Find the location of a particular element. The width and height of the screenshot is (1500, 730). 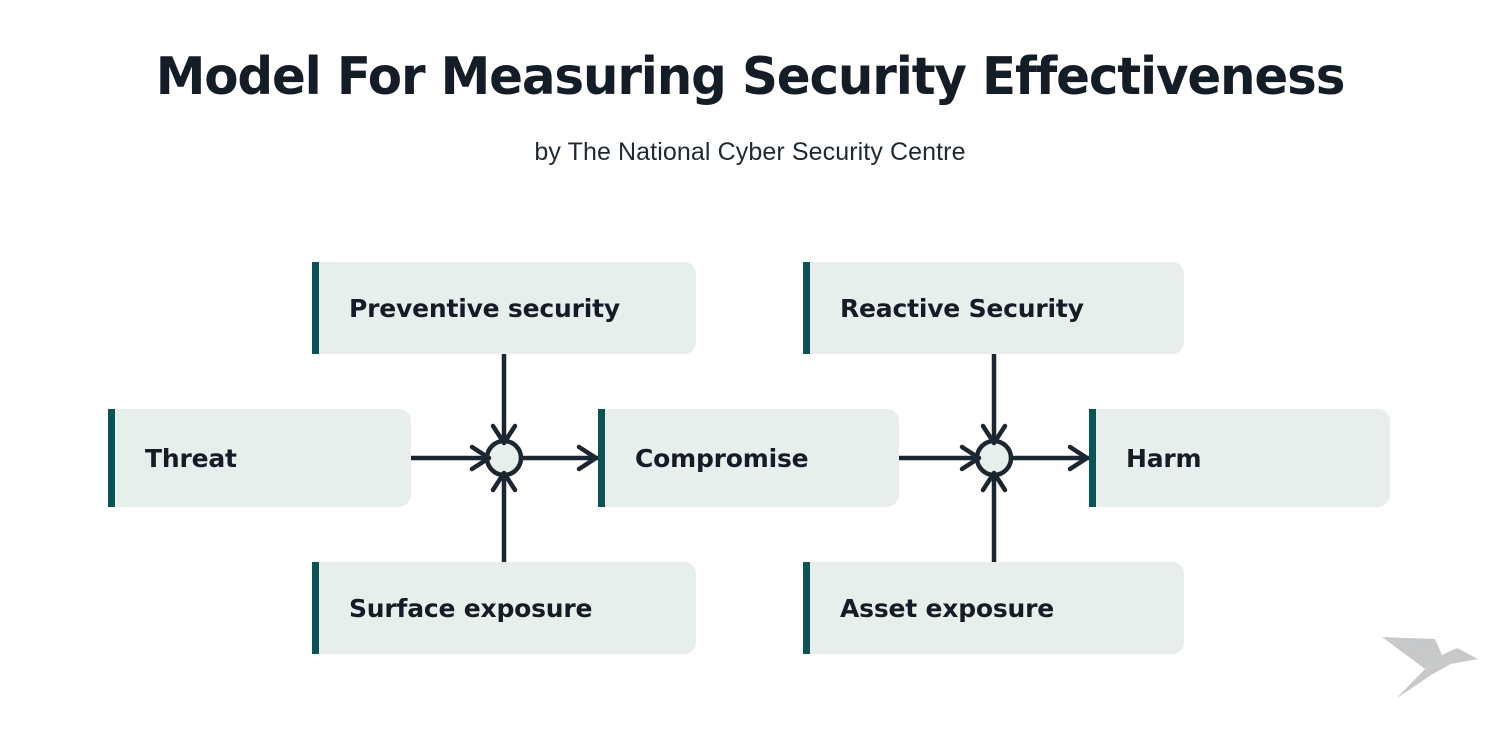

node-asset-exposure-label: Asset exposure is located at coordinates (947, 608).